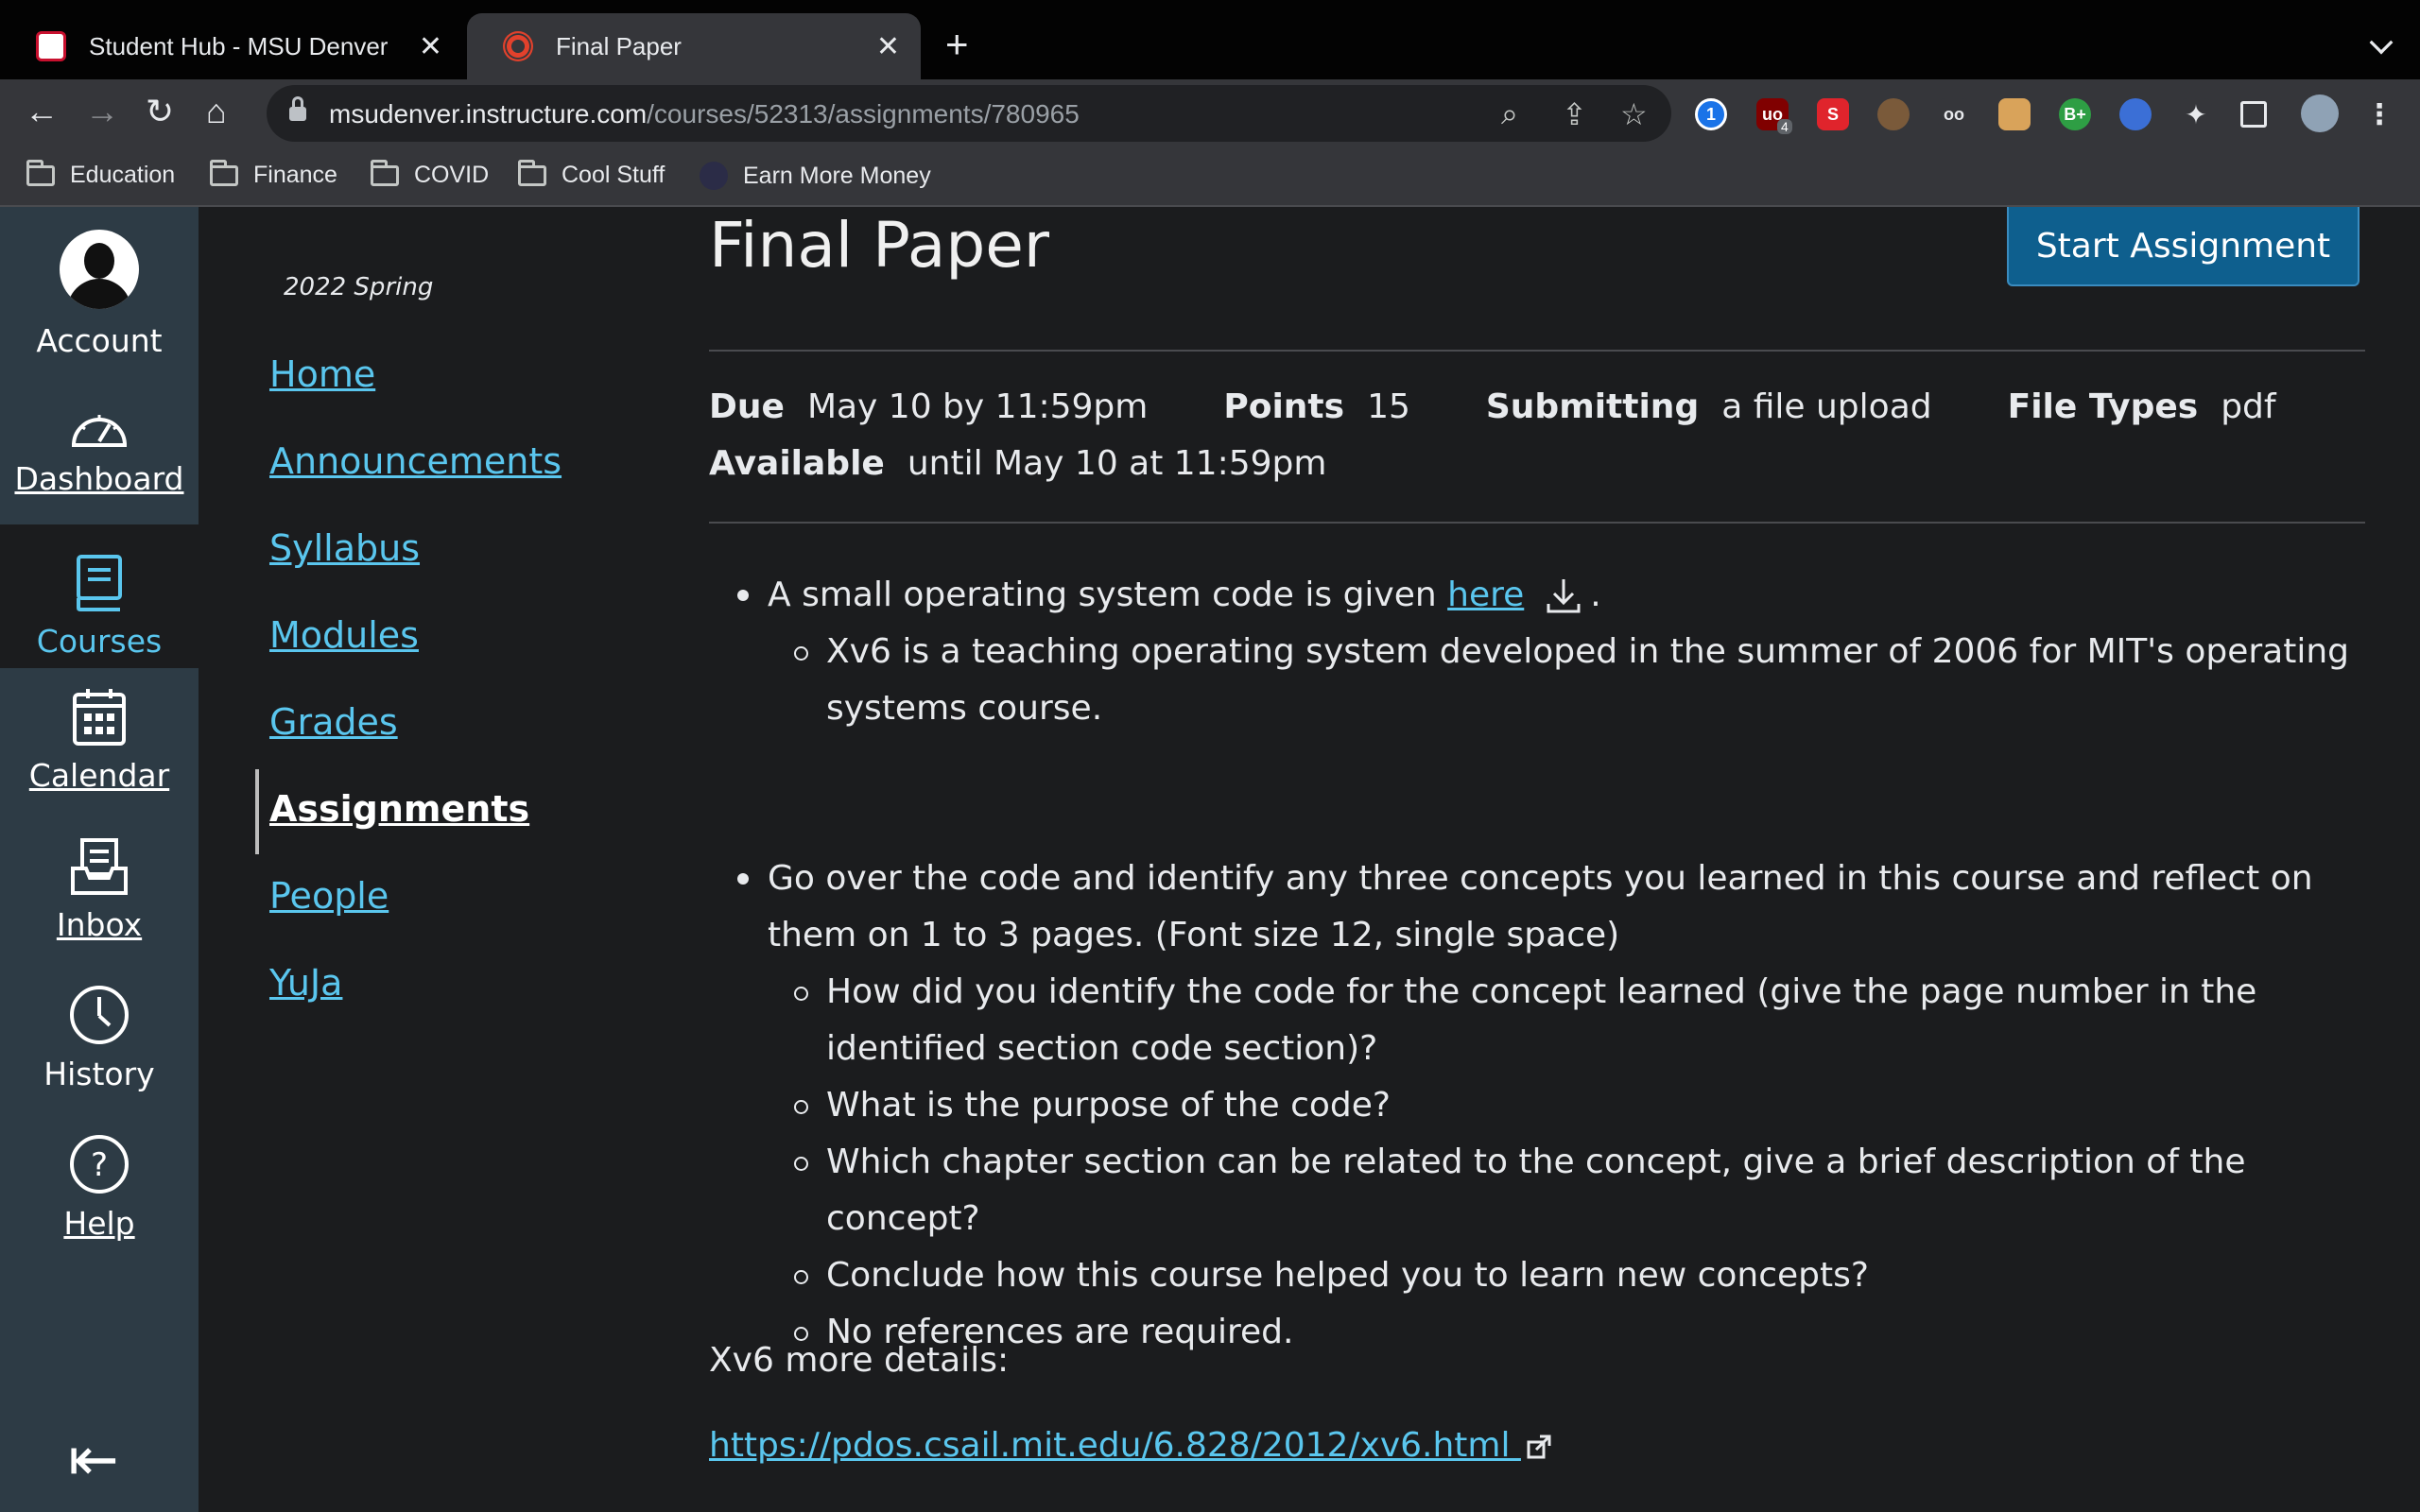  What do you see at coordinates (2248, 406) in the screenshot?
I see `file-types-value: pdf` at bounding box center [2248, 406].